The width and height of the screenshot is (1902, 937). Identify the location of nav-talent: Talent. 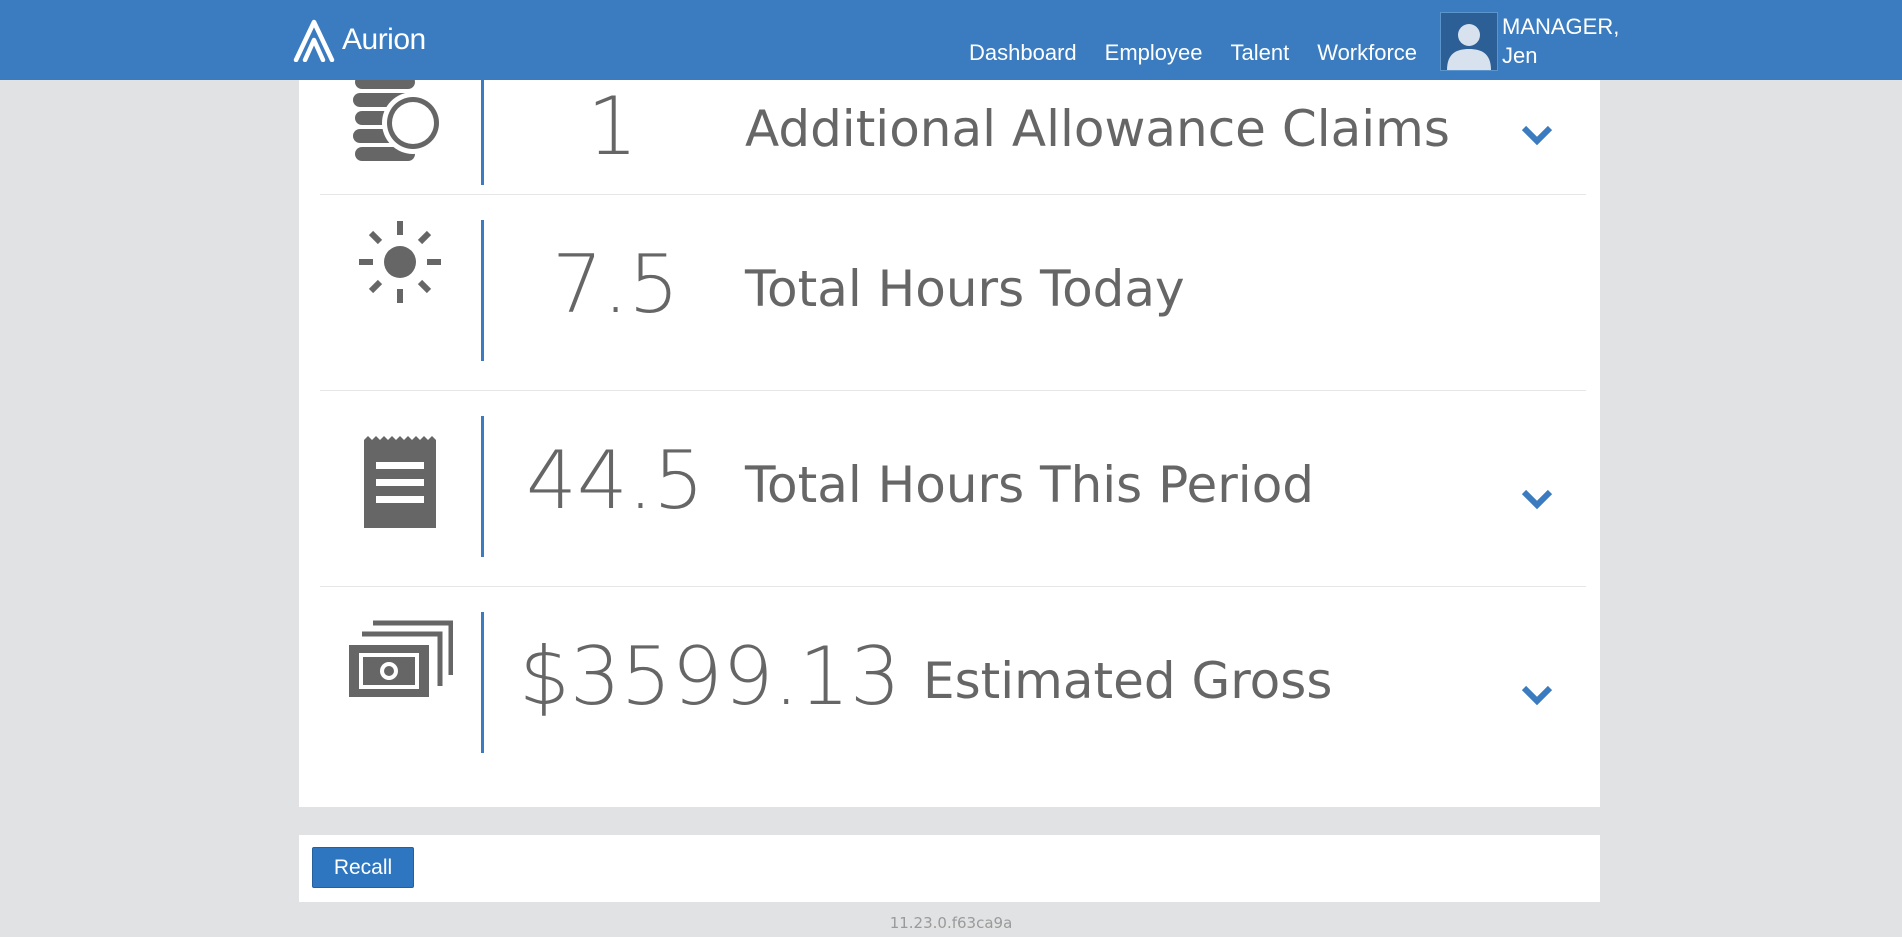
(1259, 53).